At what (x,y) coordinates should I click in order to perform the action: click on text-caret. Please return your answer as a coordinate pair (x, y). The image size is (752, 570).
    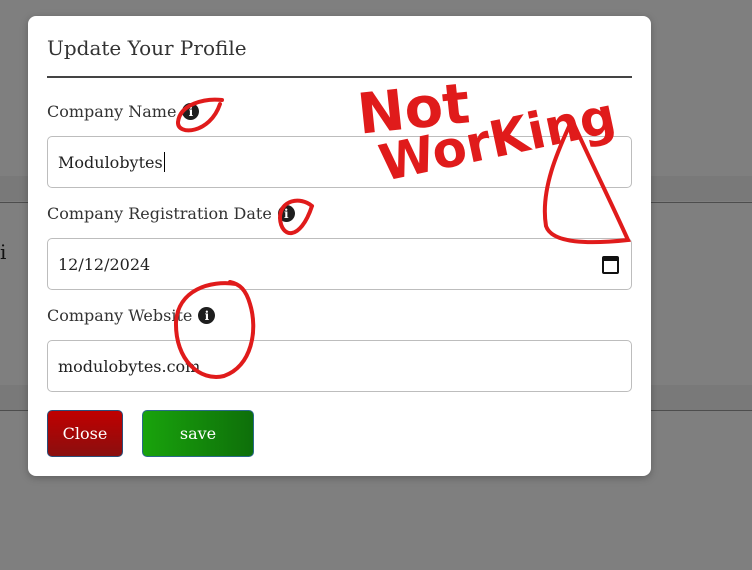
    Looking at the image, I should click on (164, 162).